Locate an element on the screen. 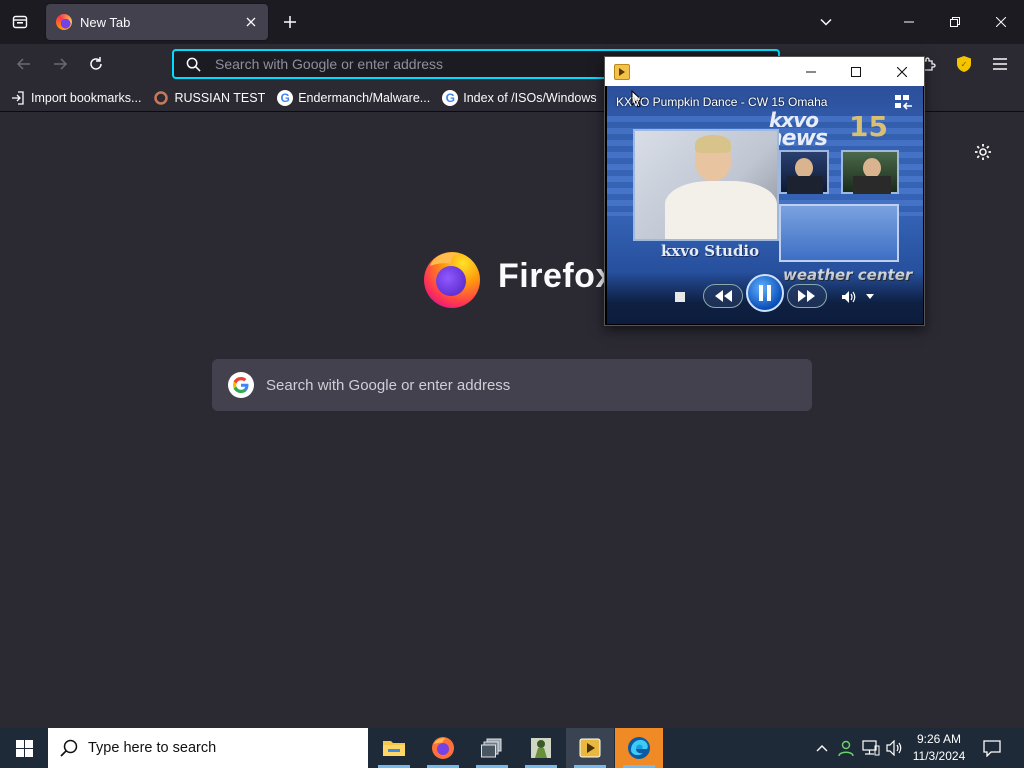 This screenshot has height=768, width=1024. newtab-search-box: Search with Google or enter address is located at coordinates (512, 385).